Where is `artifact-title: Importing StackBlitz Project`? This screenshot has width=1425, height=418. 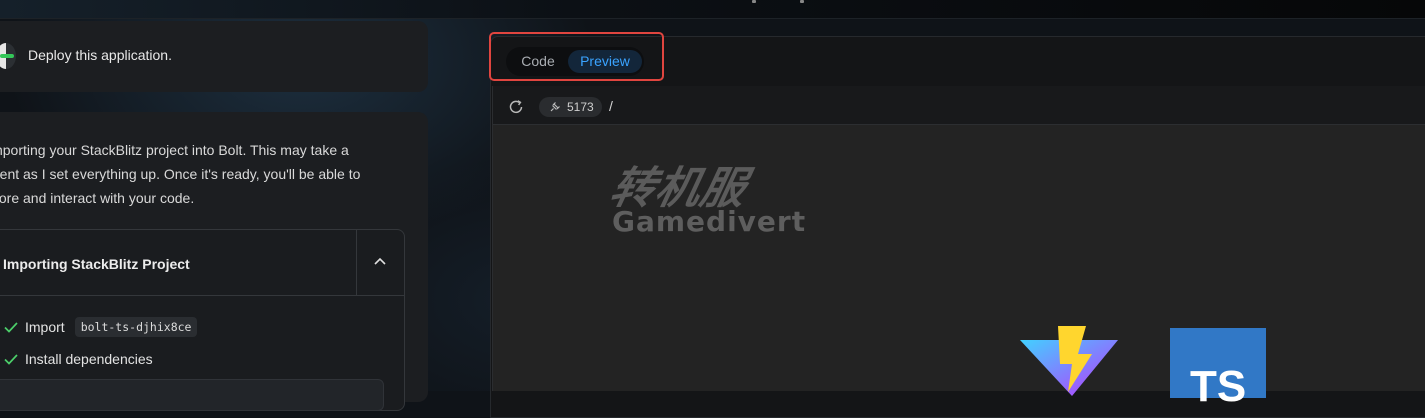 artifact-title: Importing StackBlitz Project is located at coordinates (96, 264).